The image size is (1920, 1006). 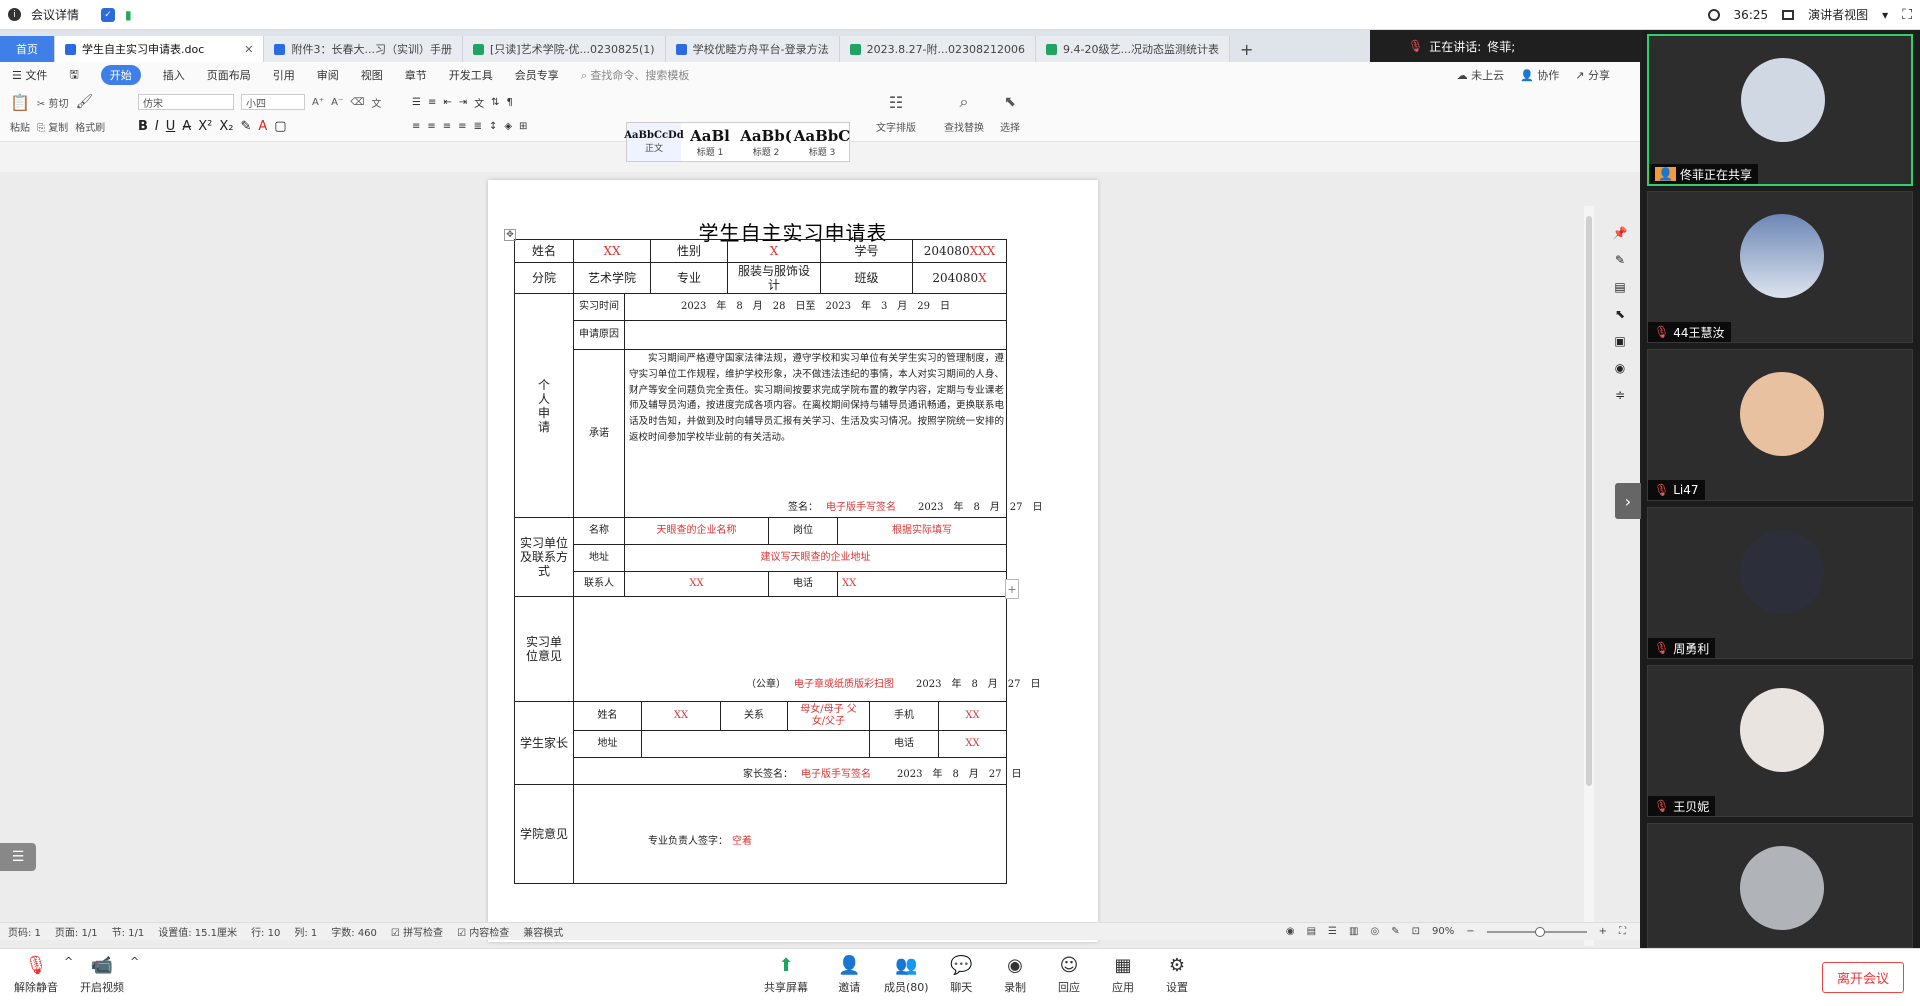 I want to click on unmute-button: 🎙 解除静音, so click(x=36, y=975).